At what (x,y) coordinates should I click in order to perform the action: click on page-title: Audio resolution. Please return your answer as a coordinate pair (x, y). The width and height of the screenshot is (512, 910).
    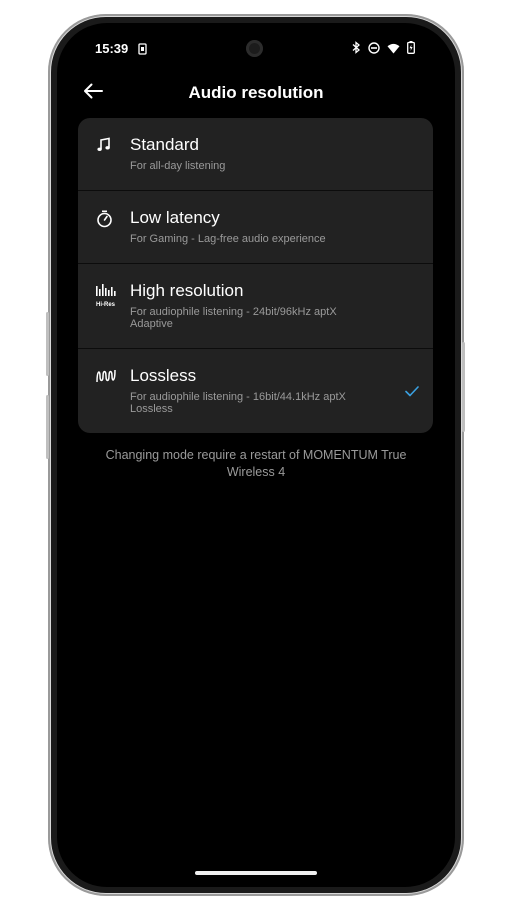
    Looking at the image, I should click on (256, 92).